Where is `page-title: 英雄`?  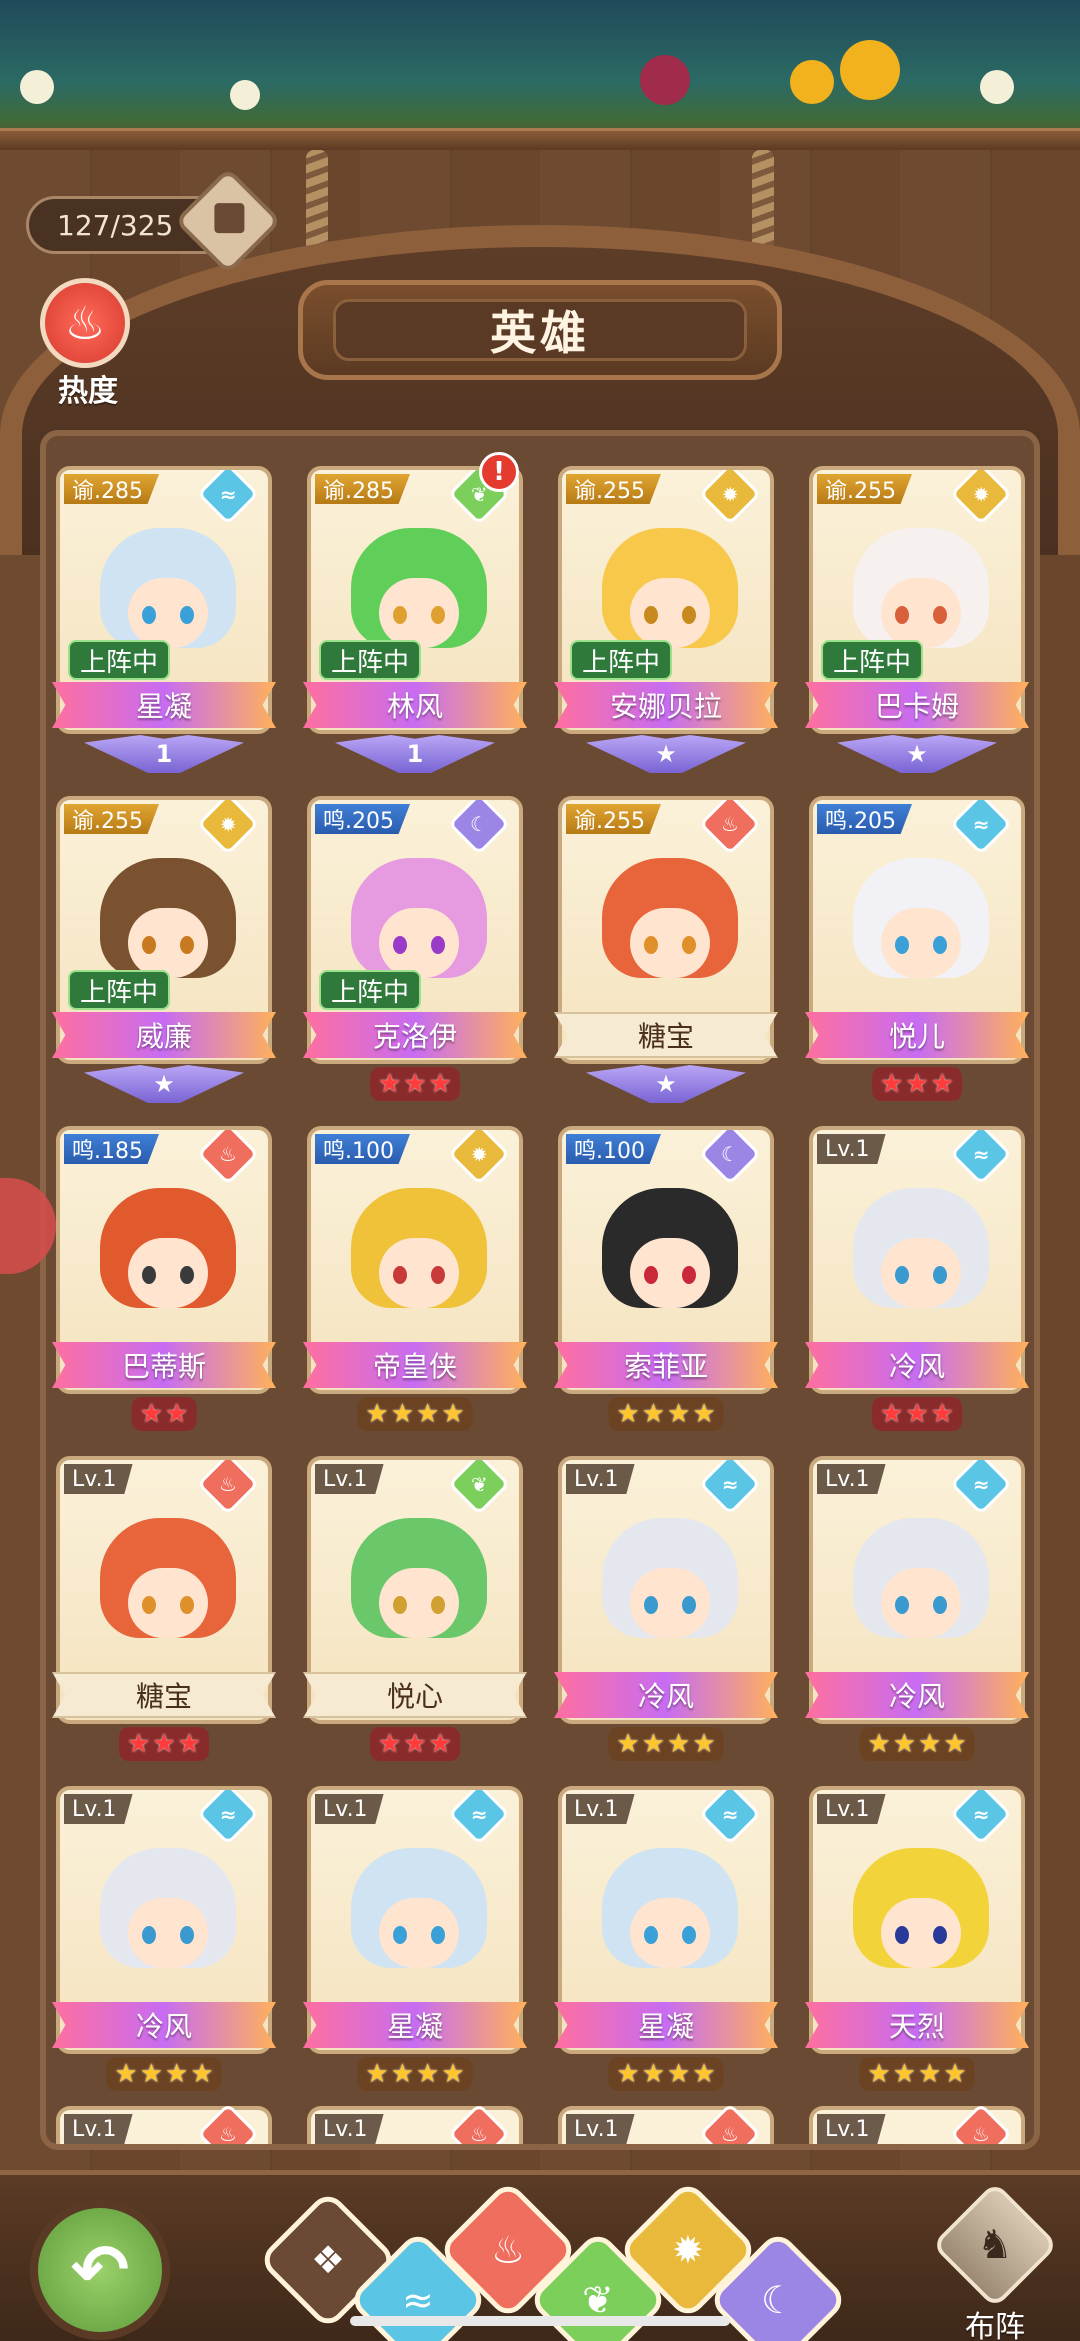 page-title: 英雄 is located at coordinates (540, 330).